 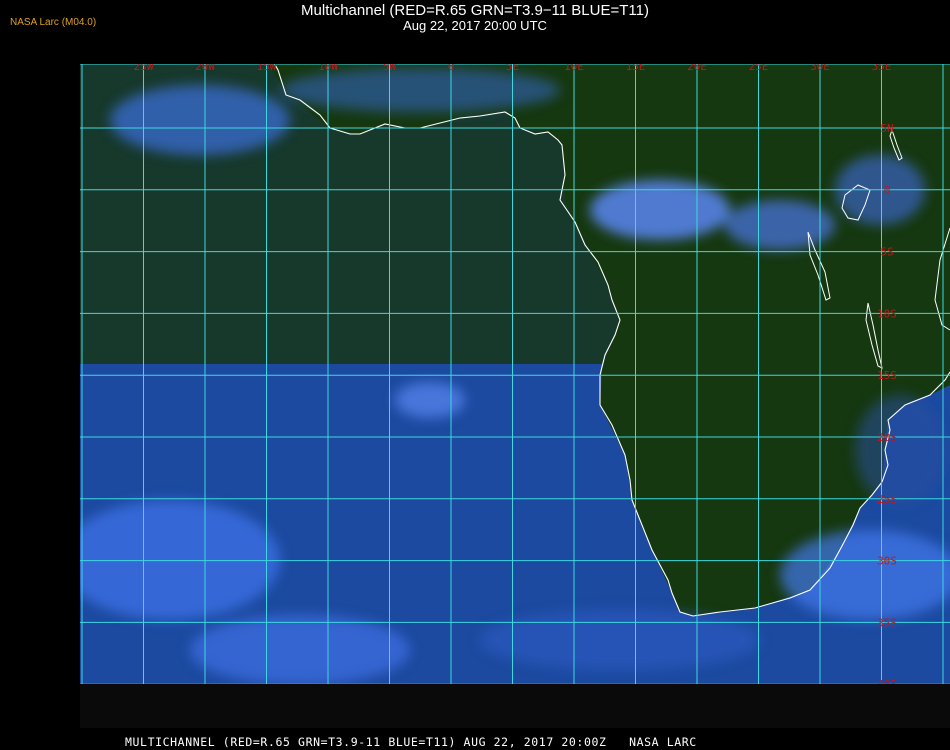 What do you see at coordinates (451, 66) in the screenshot?
I see `longitude-label: 0` at bounding box center [451, 66].